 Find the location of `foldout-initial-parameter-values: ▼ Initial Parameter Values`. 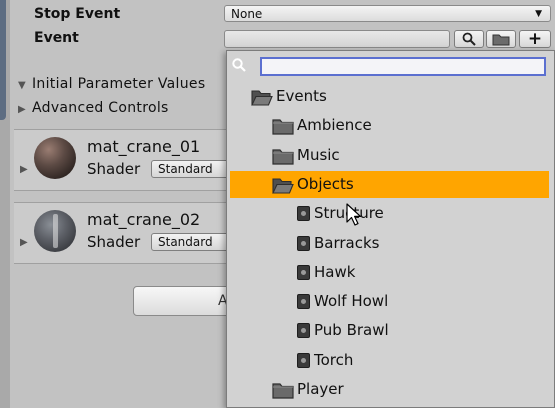

foldout-initial-parameter-values: ▼ Initial Parameter Values is located at coordinates (111, 84).